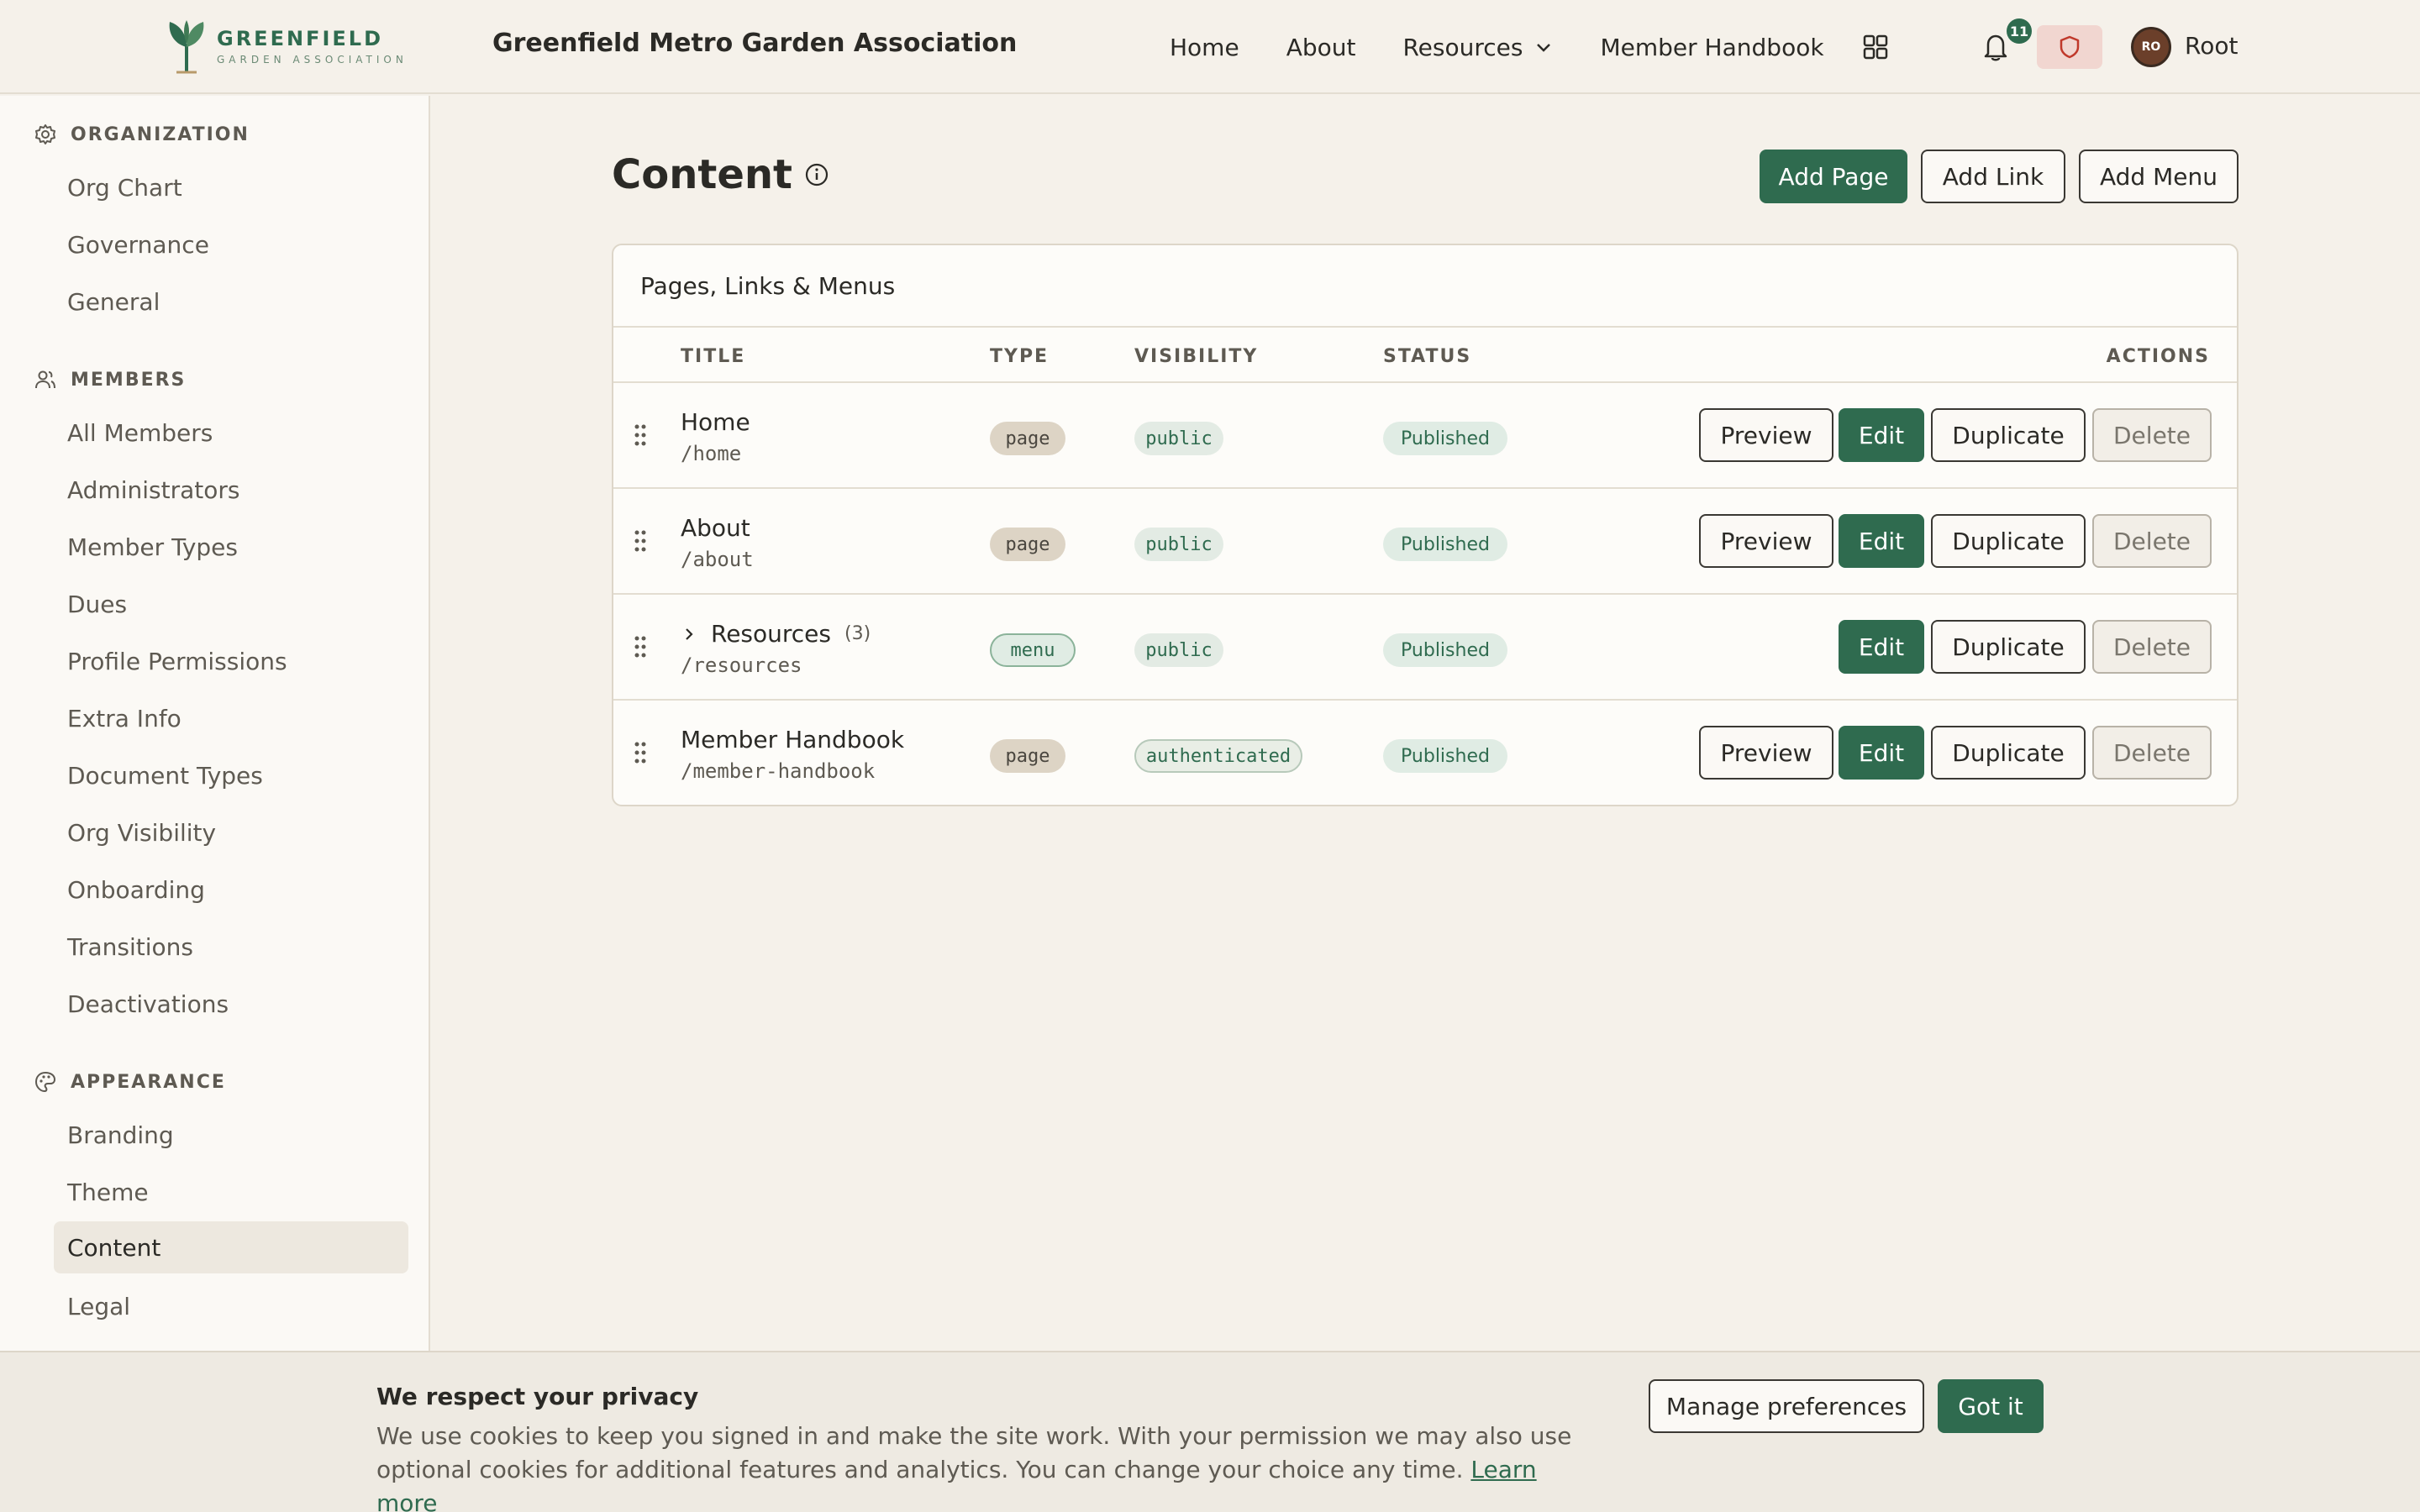 The image size is (2420, 1512). Describe the element at coordinates (2158, 356) in the screenshot. I see `column-actions: ACTIONS` at that location.